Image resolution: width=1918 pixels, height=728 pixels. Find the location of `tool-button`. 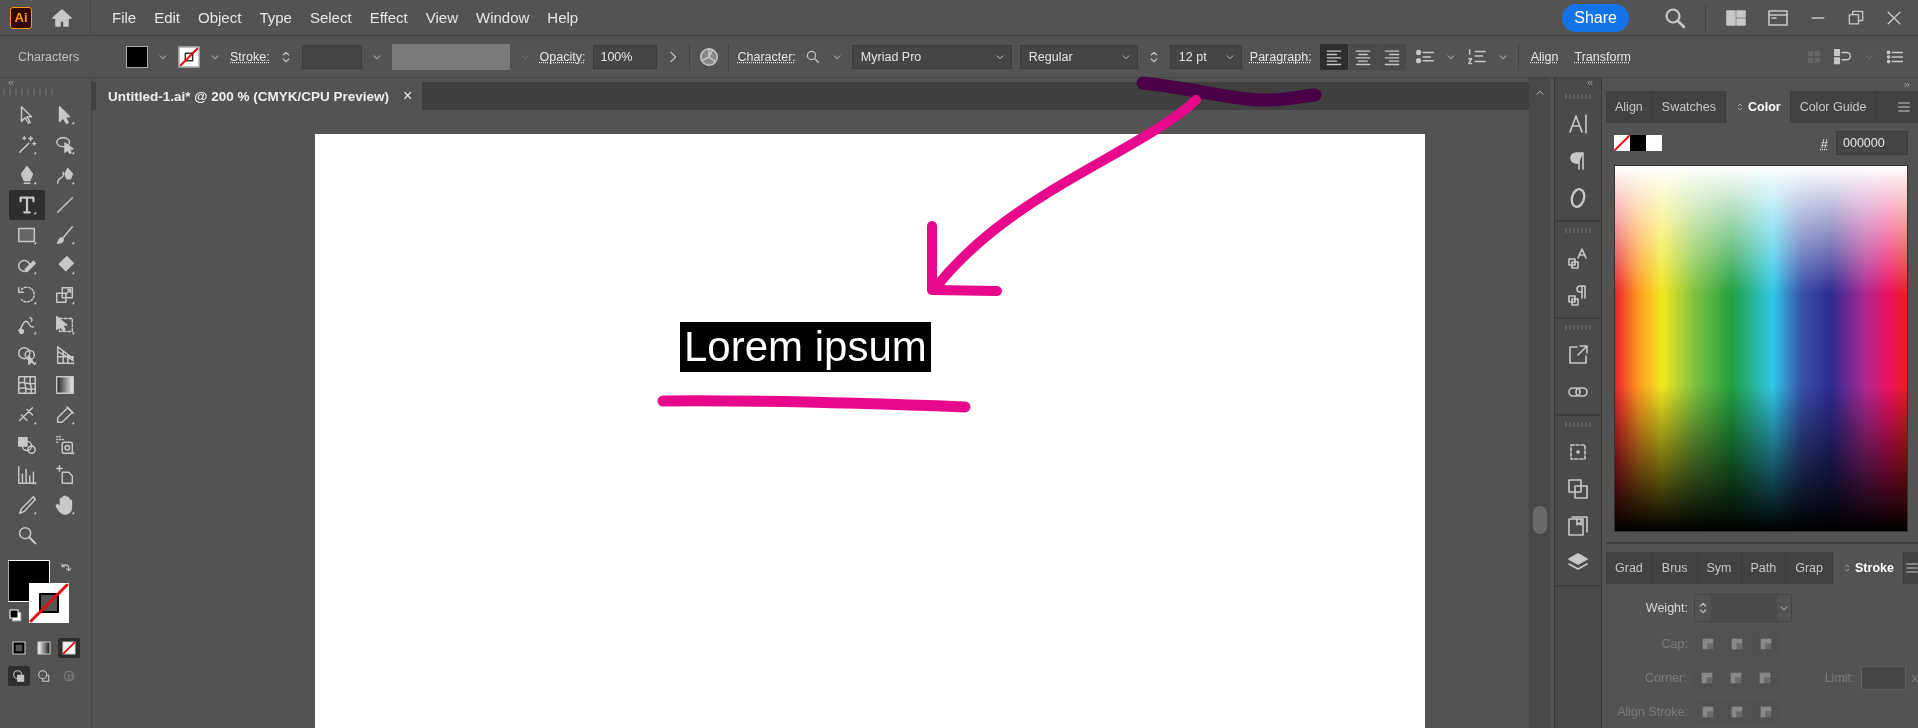

tool-button is located at coordinates (26, 205).